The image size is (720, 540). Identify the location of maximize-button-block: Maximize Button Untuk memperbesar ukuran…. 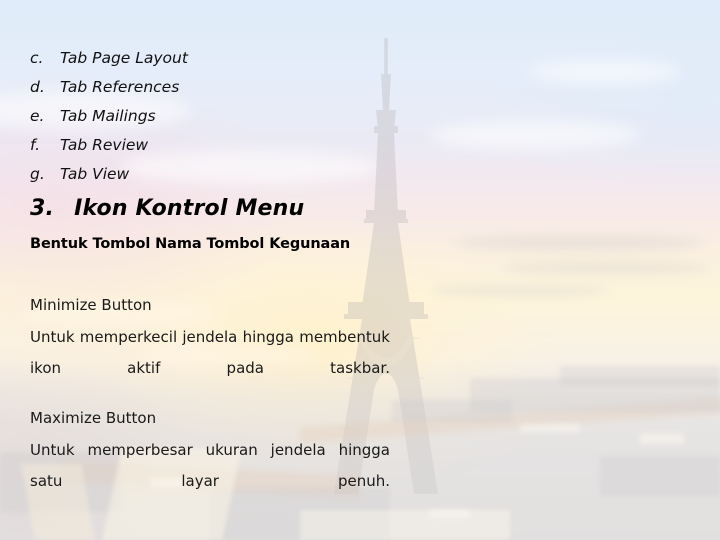
(210, 466).